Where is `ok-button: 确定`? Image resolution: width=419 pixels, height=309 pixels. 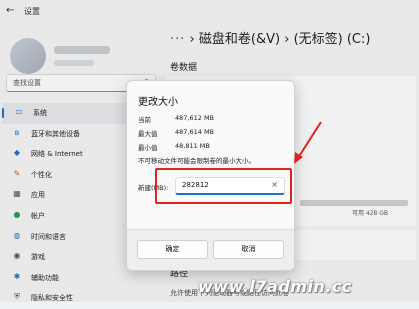 ok-button: 确定 is located at coordinates (172, 249).